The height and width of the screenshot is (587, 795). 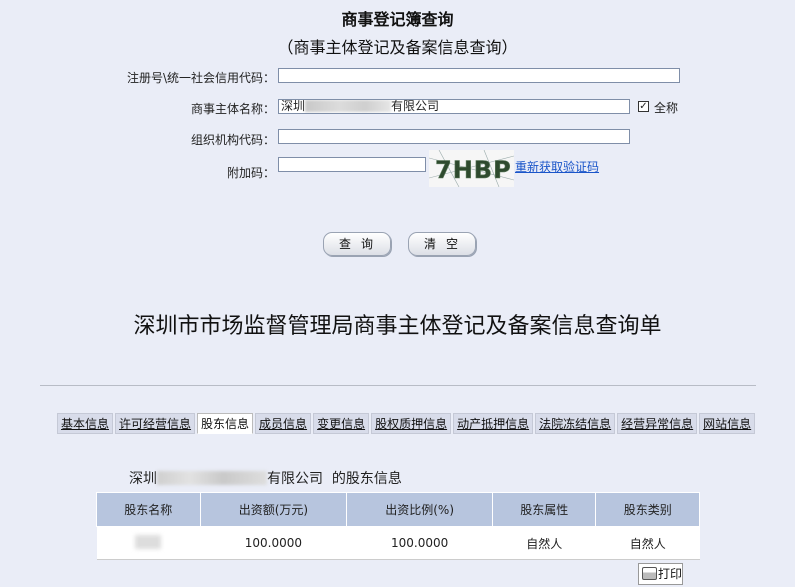 What do you see at coordinates (225, 423) in the screenshot?
I see `tab-shareholder-info: 股东信息` at bounding box center [225, 423].